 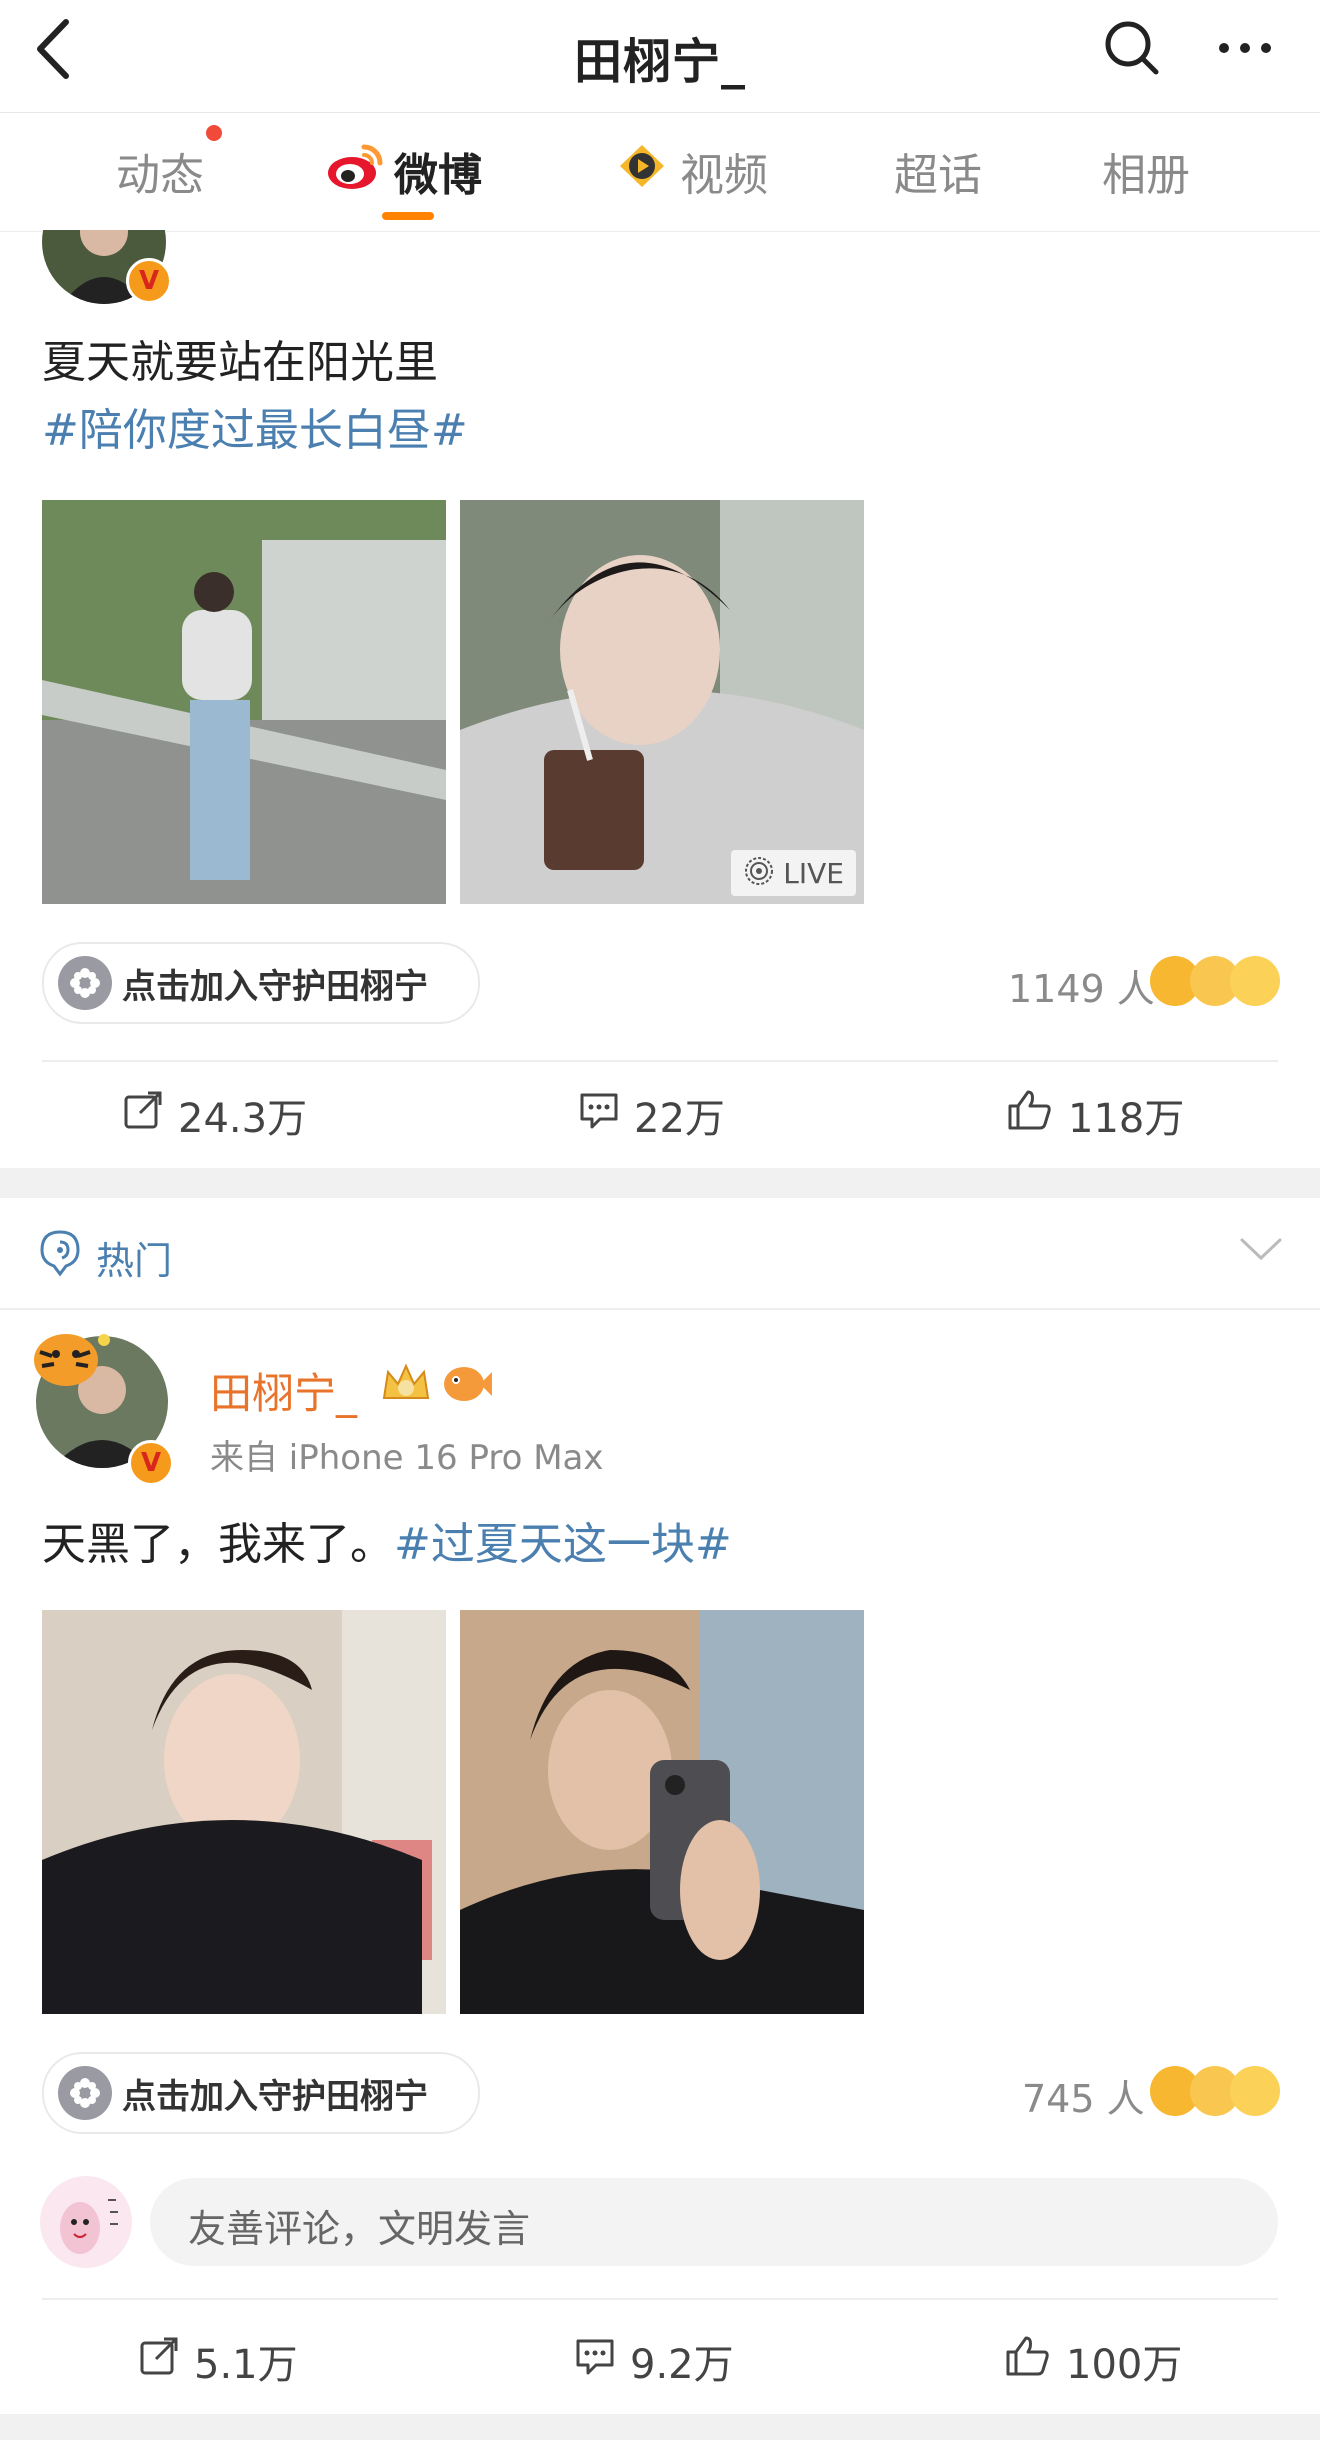 What do you see at coordinates (214, 133) in the screenshot?
I see `notification-dot` at bounding box center [214, 133].